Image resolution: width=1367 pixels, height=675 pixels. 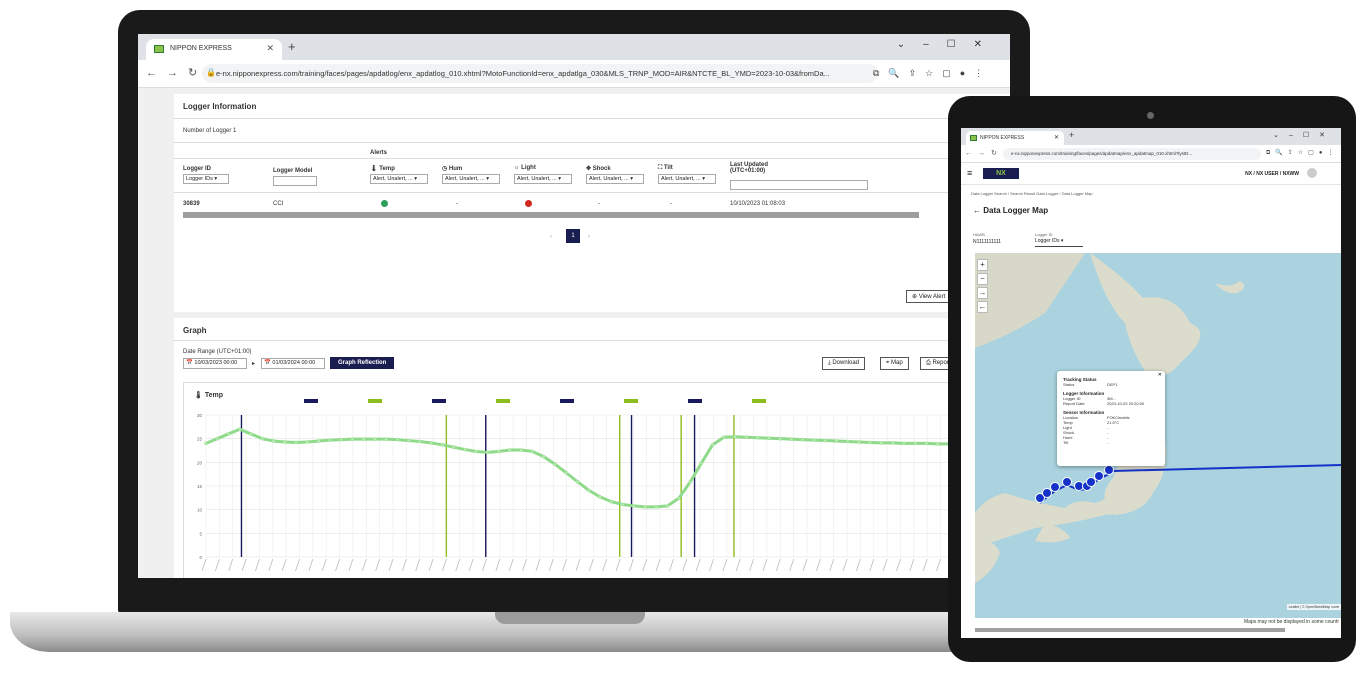 What do you see at coordinates (214, 49) in the screenshot?
I see `browser-tab: NIPPON EXPRESS ✕` at bounding box center [214, 49].